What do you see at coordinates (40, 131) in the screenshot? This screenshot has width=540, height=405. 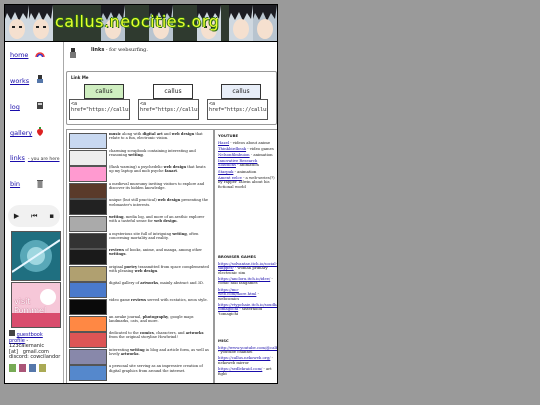 I see `strawberry-icon` at bounding box center [40, 131].